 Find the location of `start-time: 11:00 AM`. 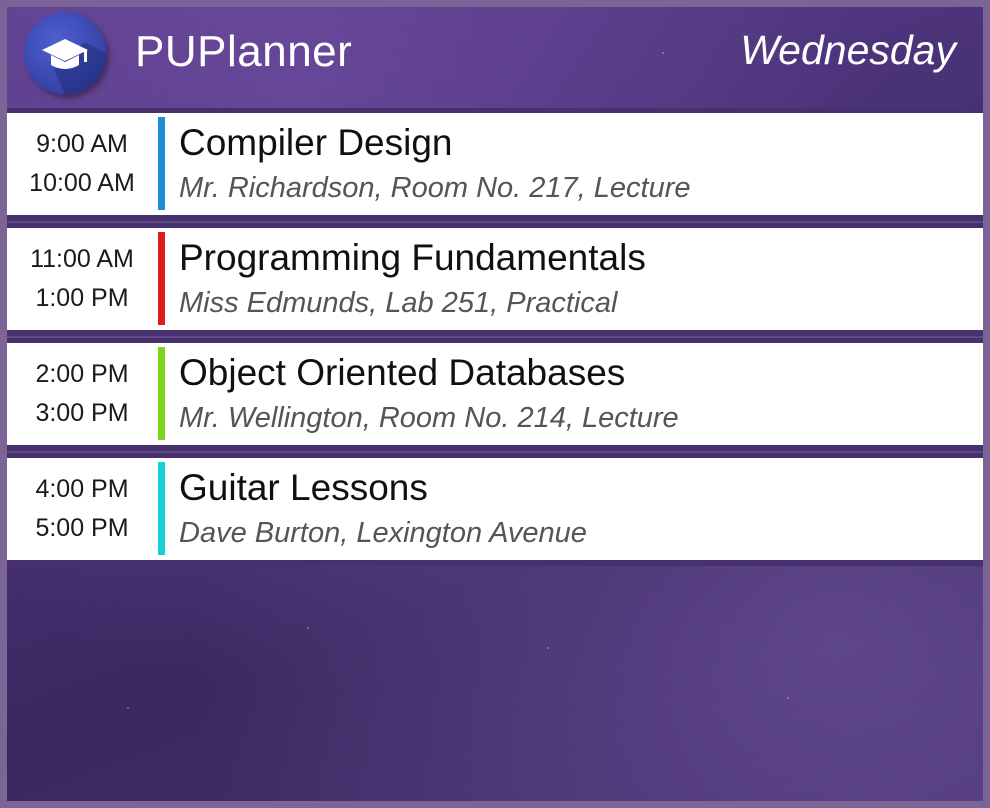

start-time: 11:00 AM is located at coordinates (82, 259).